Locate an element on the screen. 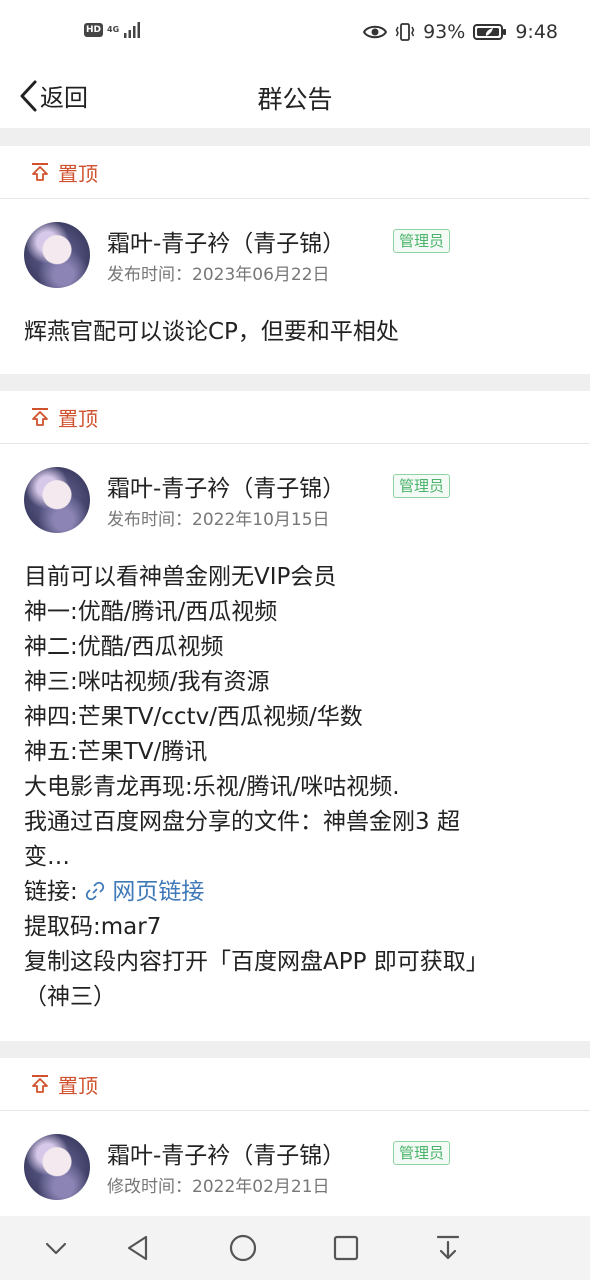  nav-recent-button is located at coordinates (346, 1248).